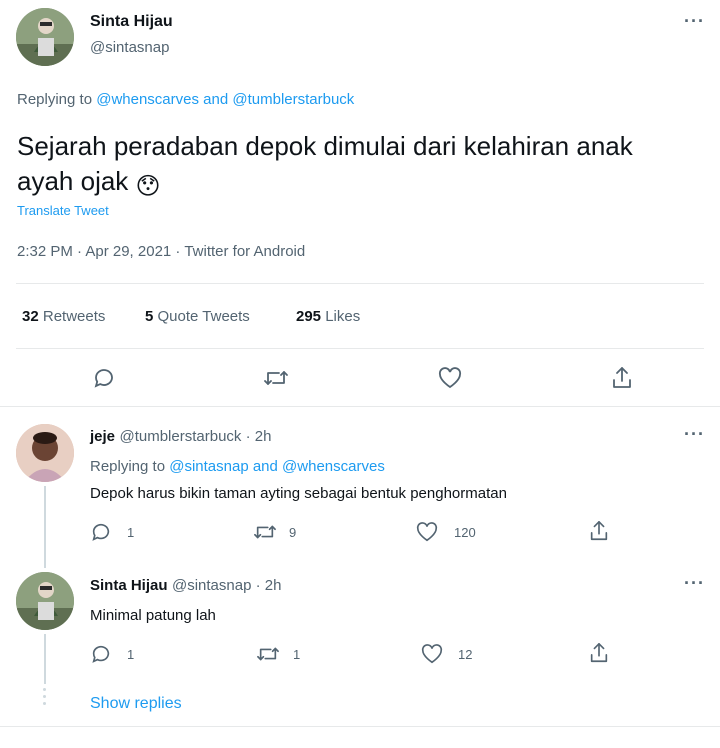 The image size is (720, 748). Describe the element at coordinates (30, 316) in the screenshot. I see `retweets-count: 32` at that location.